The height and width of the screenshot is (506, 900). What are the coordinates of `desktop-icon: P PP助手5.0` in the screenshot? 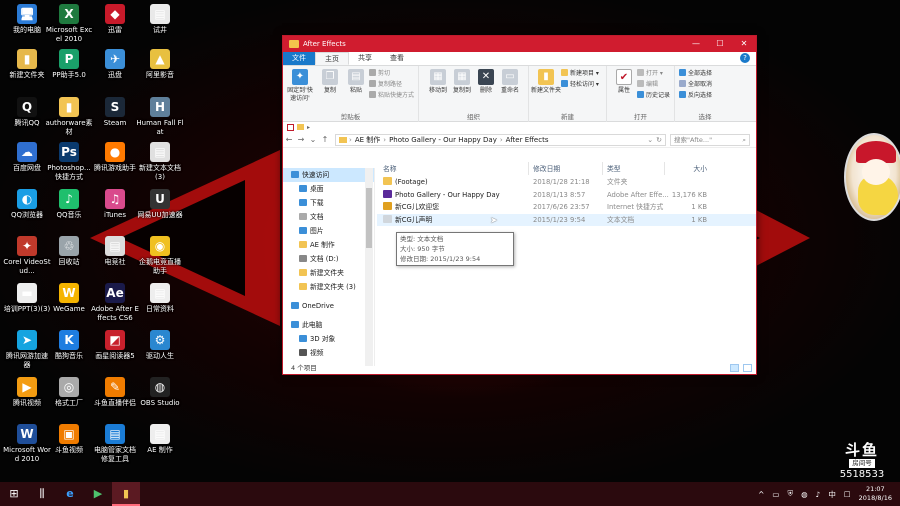 It's located at (69, 64).